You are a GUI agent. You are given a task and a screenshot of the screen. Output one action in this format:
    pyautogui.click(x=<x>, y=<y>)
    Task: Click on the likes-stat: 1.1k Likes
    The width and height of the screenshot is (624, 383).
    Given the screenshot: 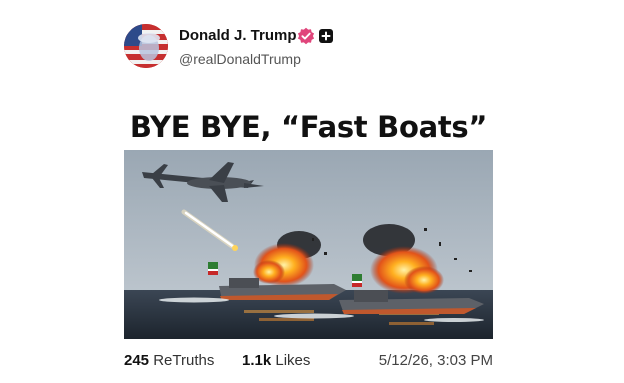 What is the action you would take?
    pyautogui.click(x=276, y=360)
    